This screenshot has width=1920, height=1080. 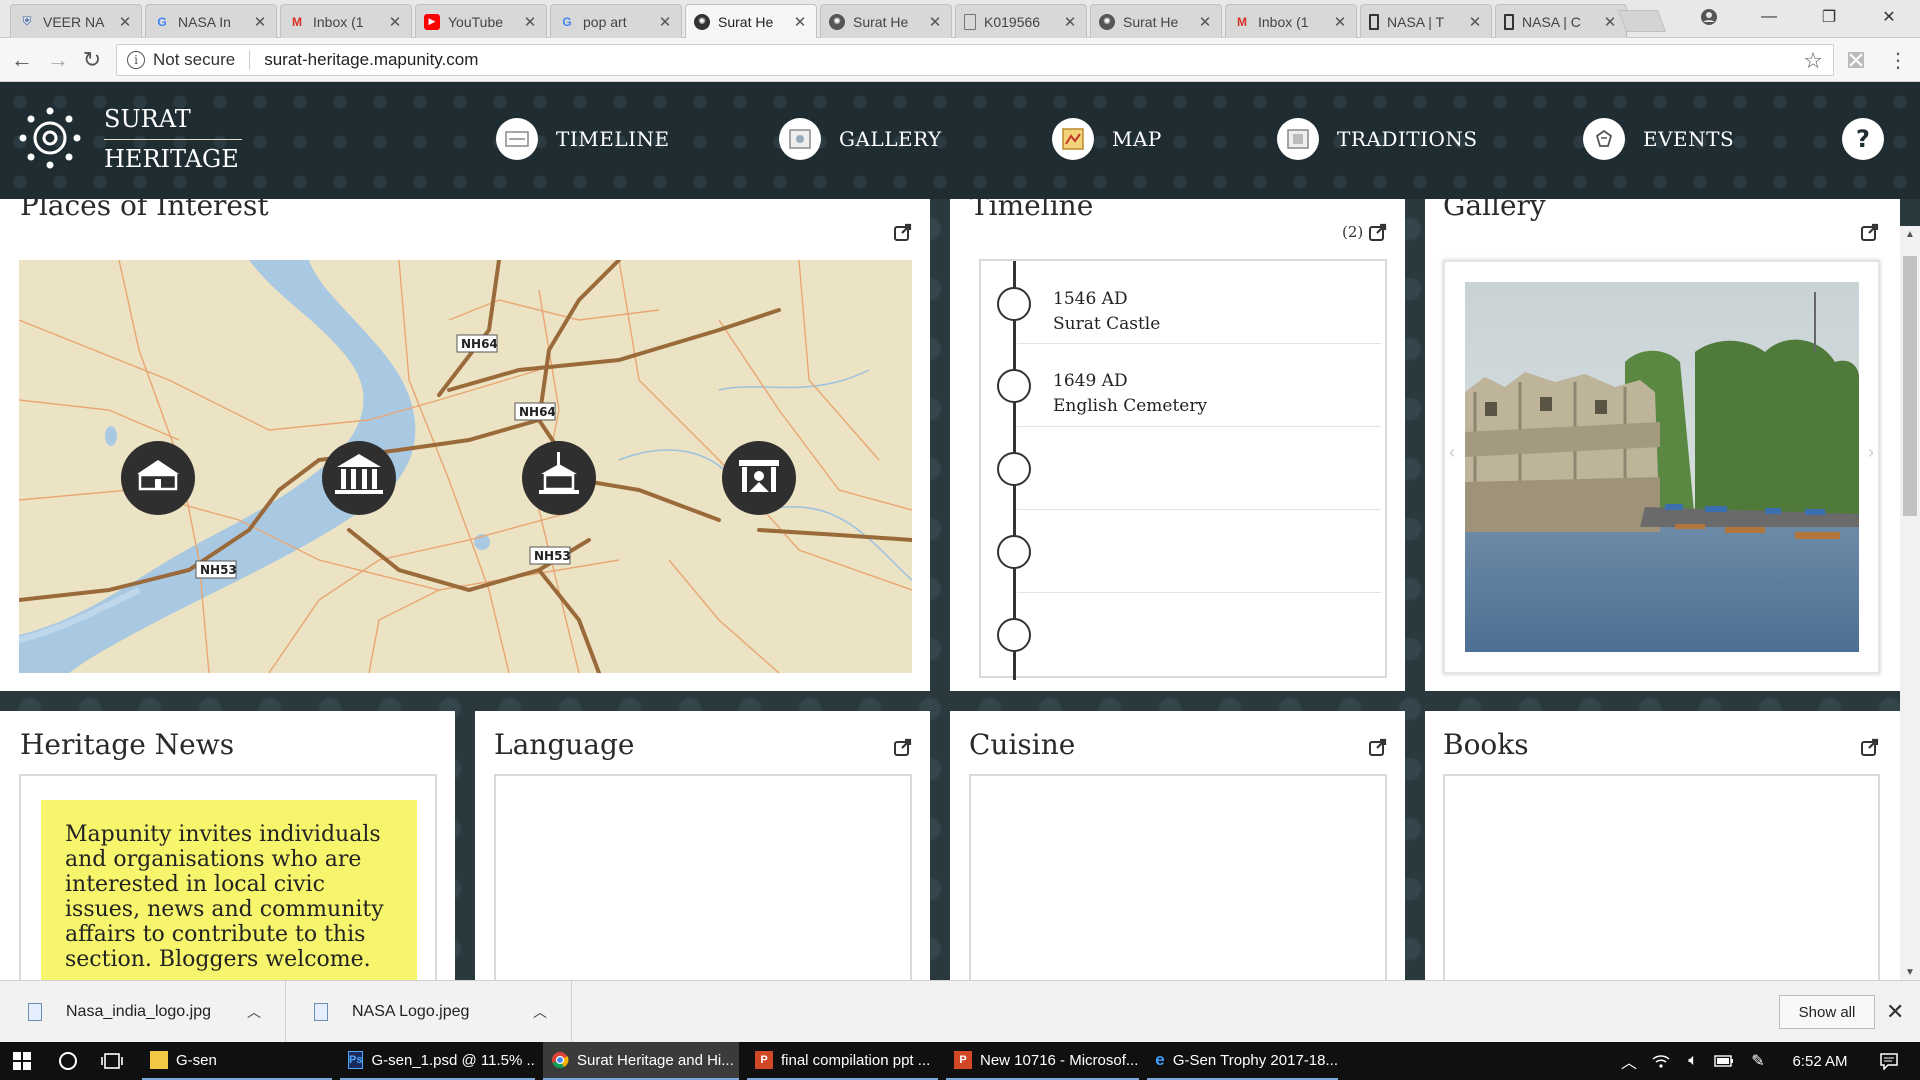 I want to click on task-view-icon, so click(x=112, y=1061).